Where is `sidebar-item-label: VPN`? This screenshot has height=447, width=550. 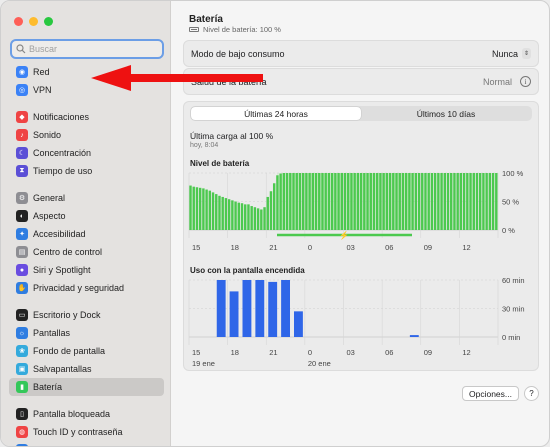
sidebar-item-label: VPN is located at coordinates (42, 90).